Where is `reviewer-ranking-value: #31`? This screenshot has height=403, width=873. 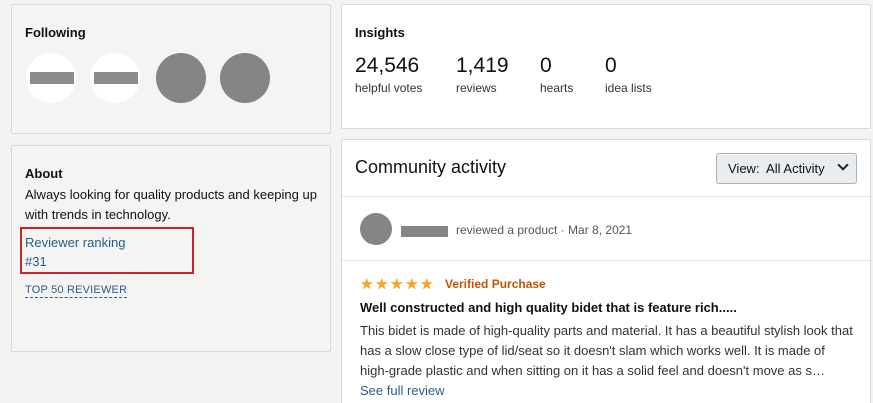 reviewer-ranking-value: #31 is located at coordinates (36, 261).